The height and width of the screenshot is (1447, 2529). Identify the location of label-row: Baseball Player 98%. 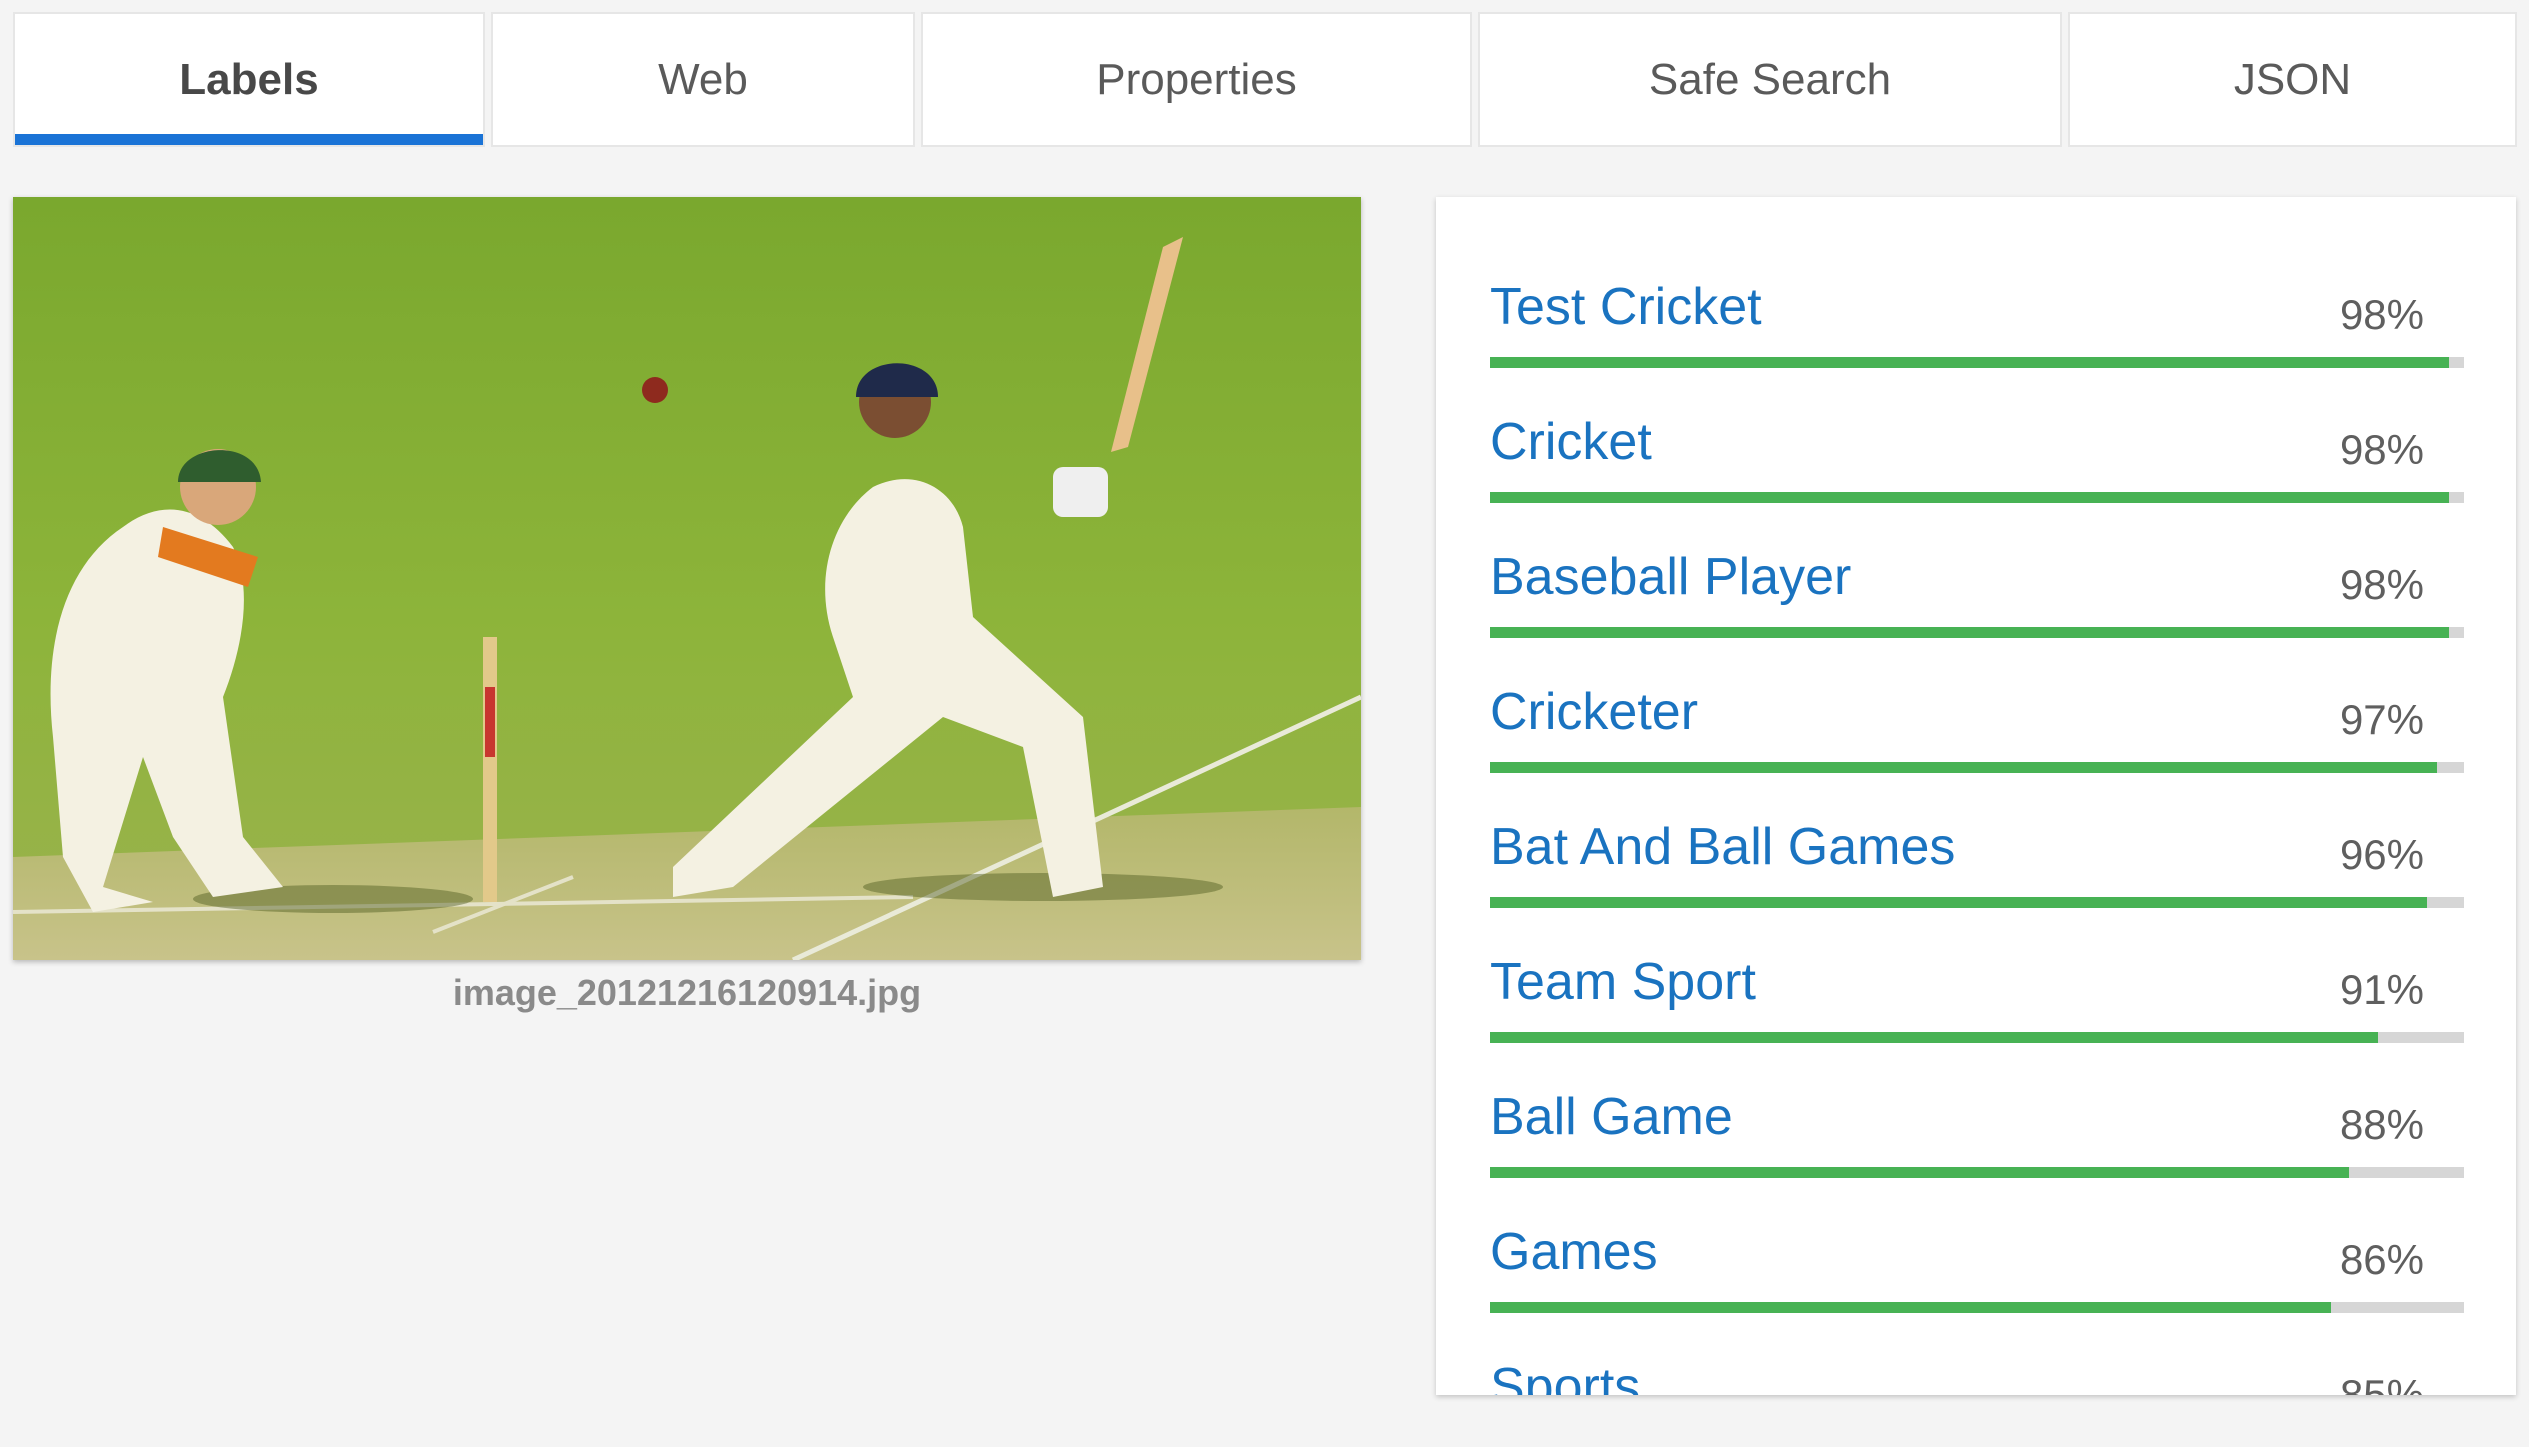
(1977, 587).